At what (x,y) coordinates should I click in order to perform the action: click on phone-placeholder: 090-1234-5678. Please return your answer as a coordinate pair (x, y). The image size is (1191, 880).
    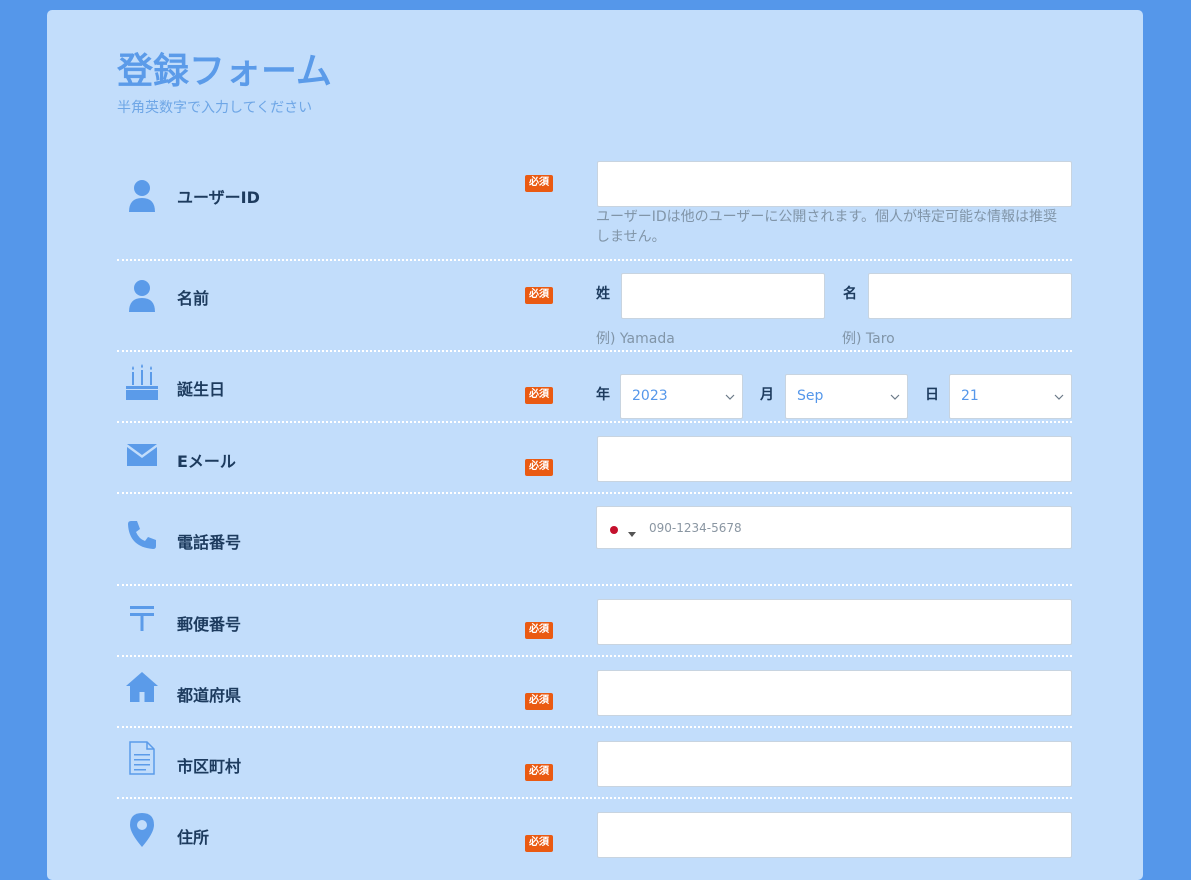
    Looking at the image, I should click on (695, 528).